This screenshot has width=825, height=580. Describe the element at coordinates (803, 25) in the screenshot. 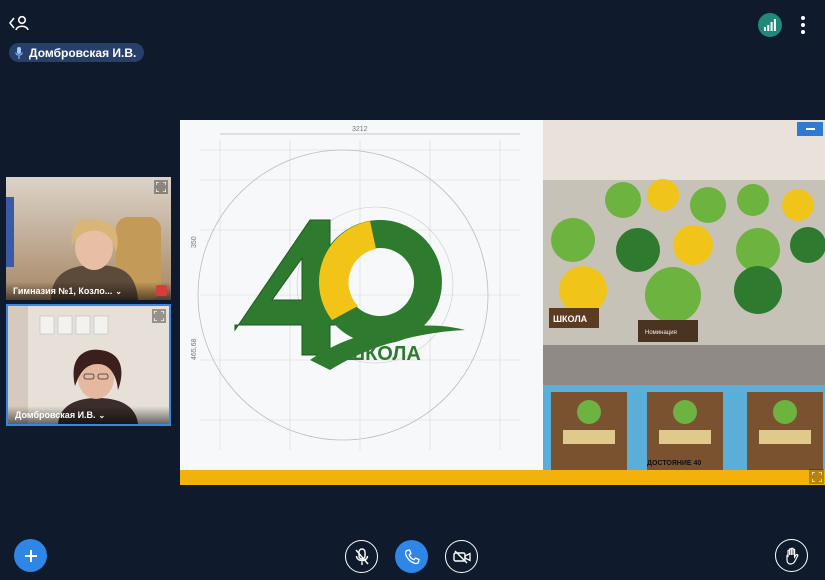

I see `more-options-button` at that location.